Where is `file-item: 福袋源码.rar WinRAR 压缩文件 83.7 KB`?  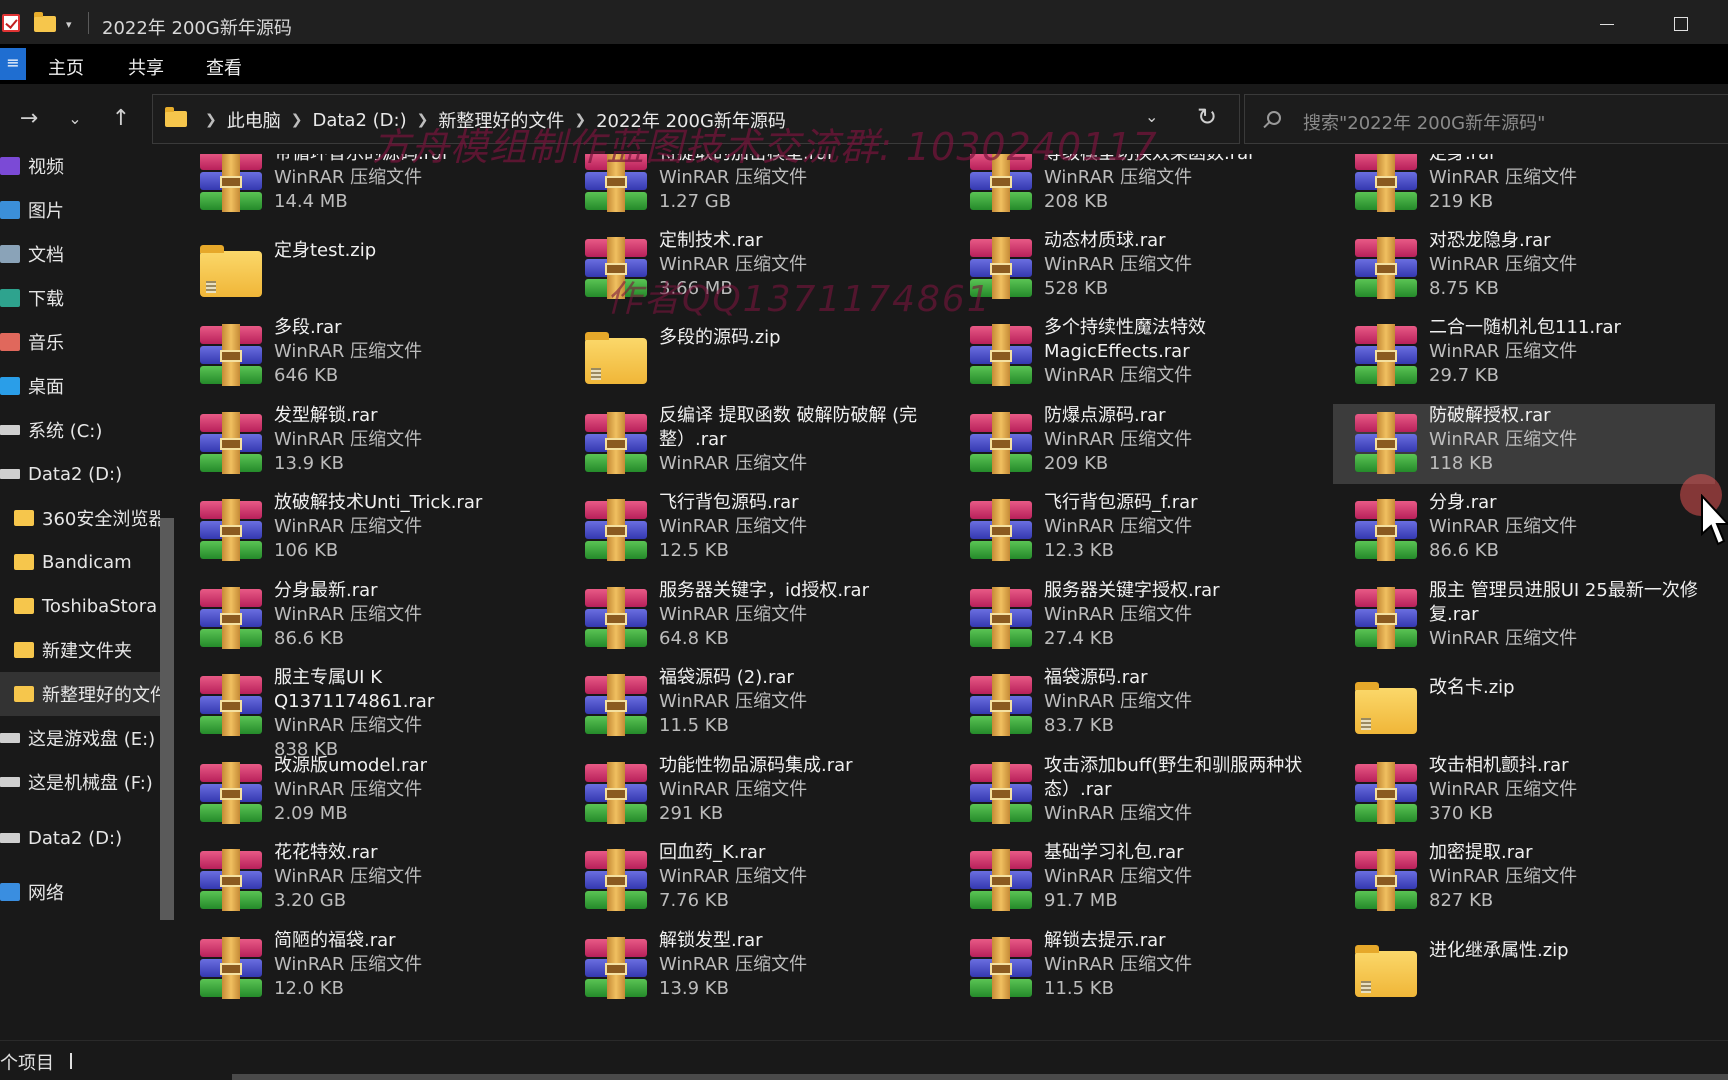
file-item: 福袋源码.rar WinRAR 压缩文件 83.7 KB is located at coordinates (1139, 706).